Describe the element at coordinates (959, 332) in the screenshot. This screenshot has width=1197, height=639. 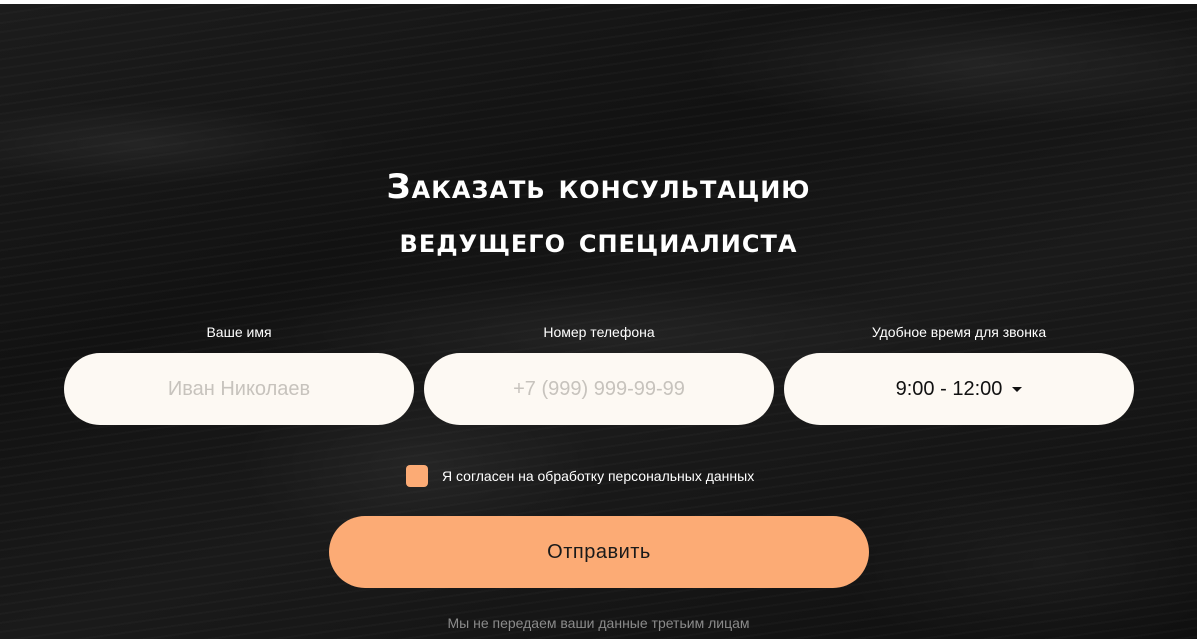
I see `time-label: Удобное время для звонка` at that location.